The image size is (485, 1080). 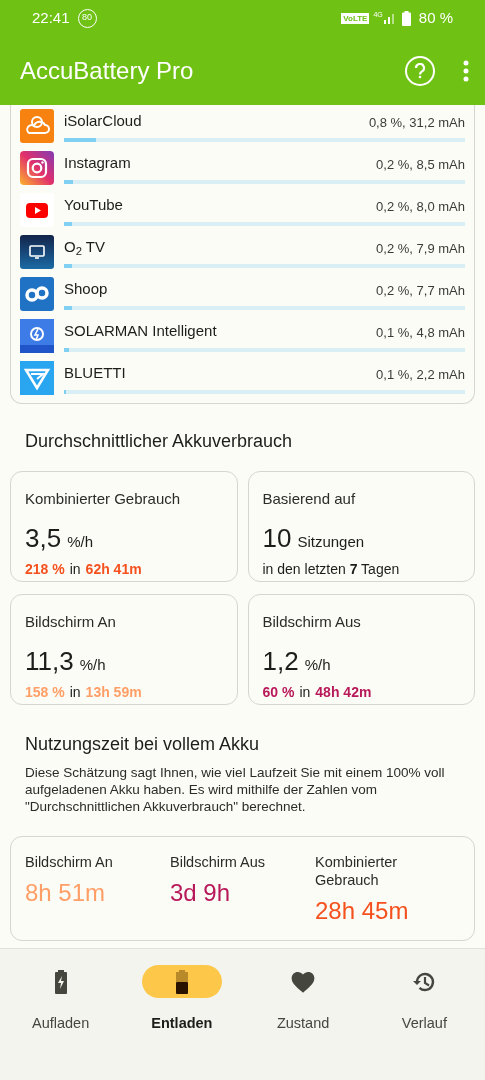 What do you see at coordinates (420, 291) in the screenshot?
I see `app-usage: 0,2 %, 7,7 mAh` at bounding box center [420, 291].